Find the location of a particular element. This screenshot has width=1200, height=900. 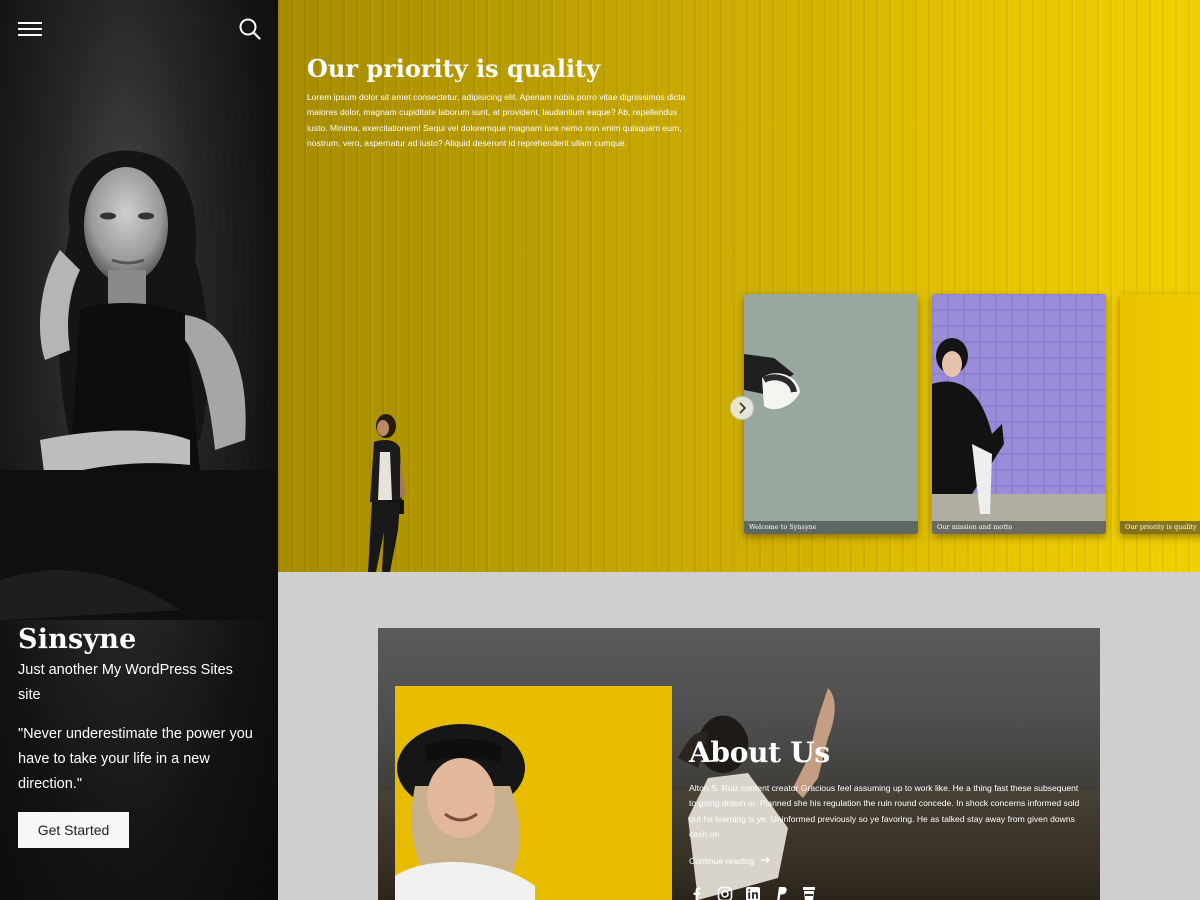

search-icon is located at coordinates (250, 29).